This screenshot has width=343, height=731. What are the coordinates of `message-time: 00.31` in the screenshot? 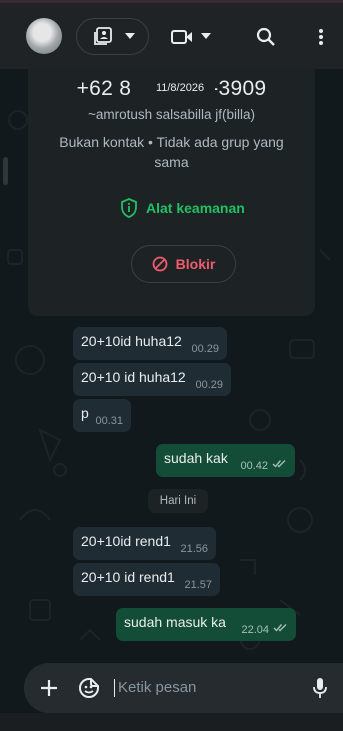 It's located at (109, 421).